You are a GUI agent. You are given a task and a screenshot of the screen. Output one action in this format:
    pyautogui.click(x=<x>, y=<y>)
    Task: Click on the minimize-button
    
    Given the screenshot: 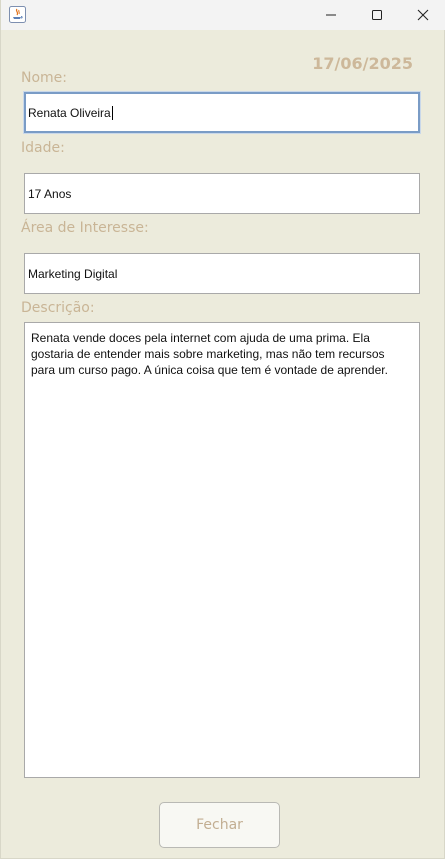 What is the action you would take?
    pyautogui.click(x=331, y=15)
    